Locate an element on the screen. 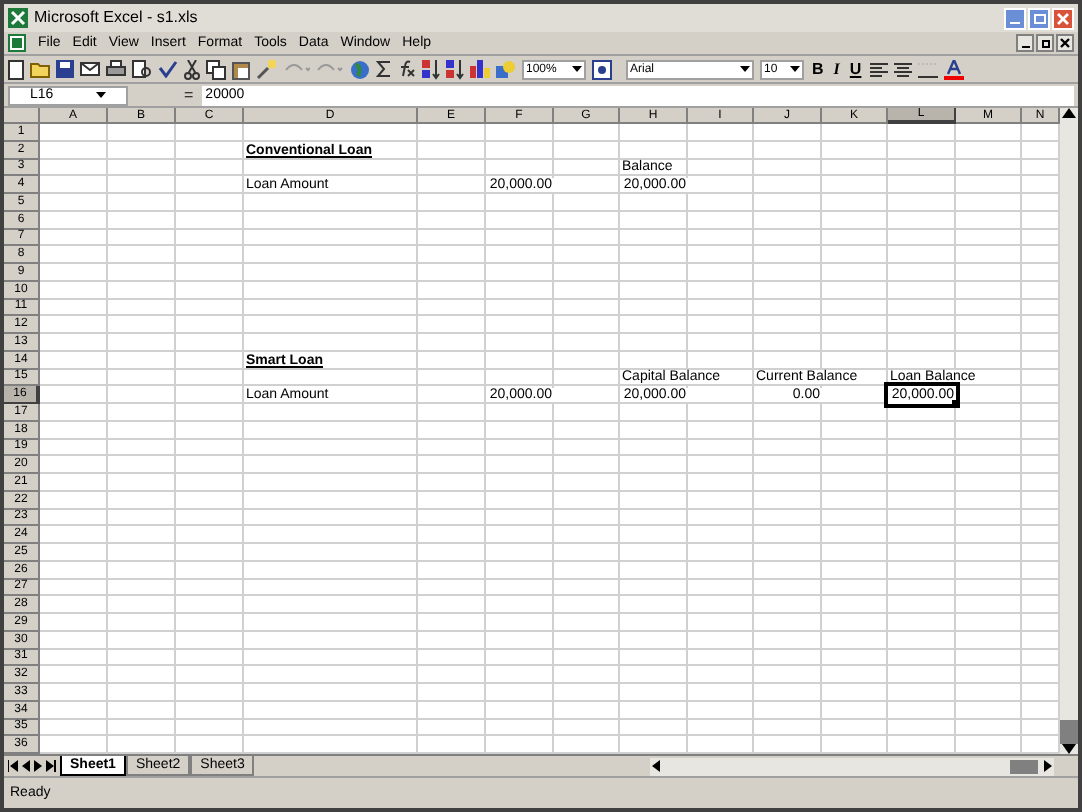 The height and width of the screenshot is (812, 1082). paste-icon is located at coordinates (241, 69).